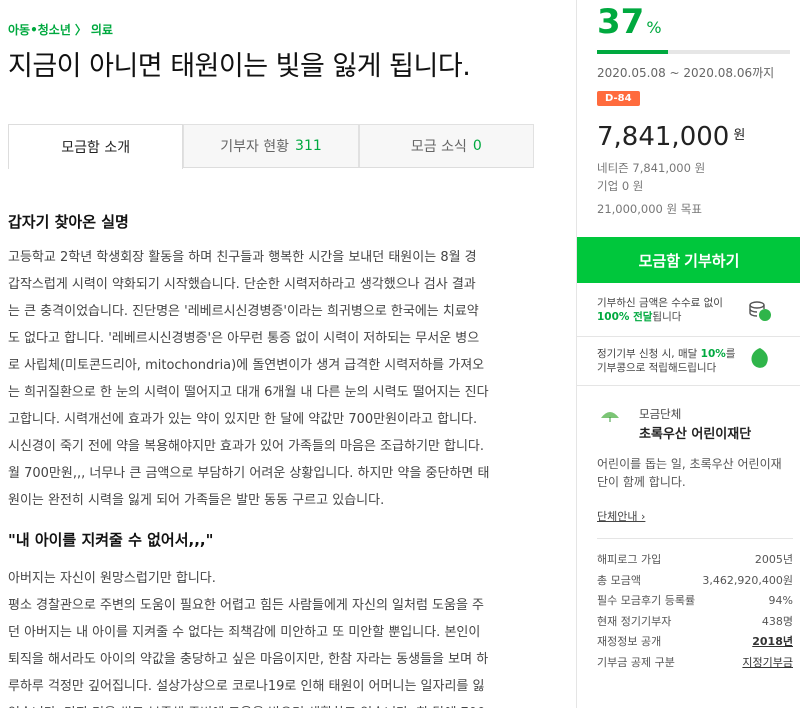  What do you see at coordinates (196, 500) in the screenshot?
I see `story-line: 원이는 완전히 시력을 잃게 되어 가족들은 발만 동동 구르고 있습니다.` at bounding box center [196, 500].